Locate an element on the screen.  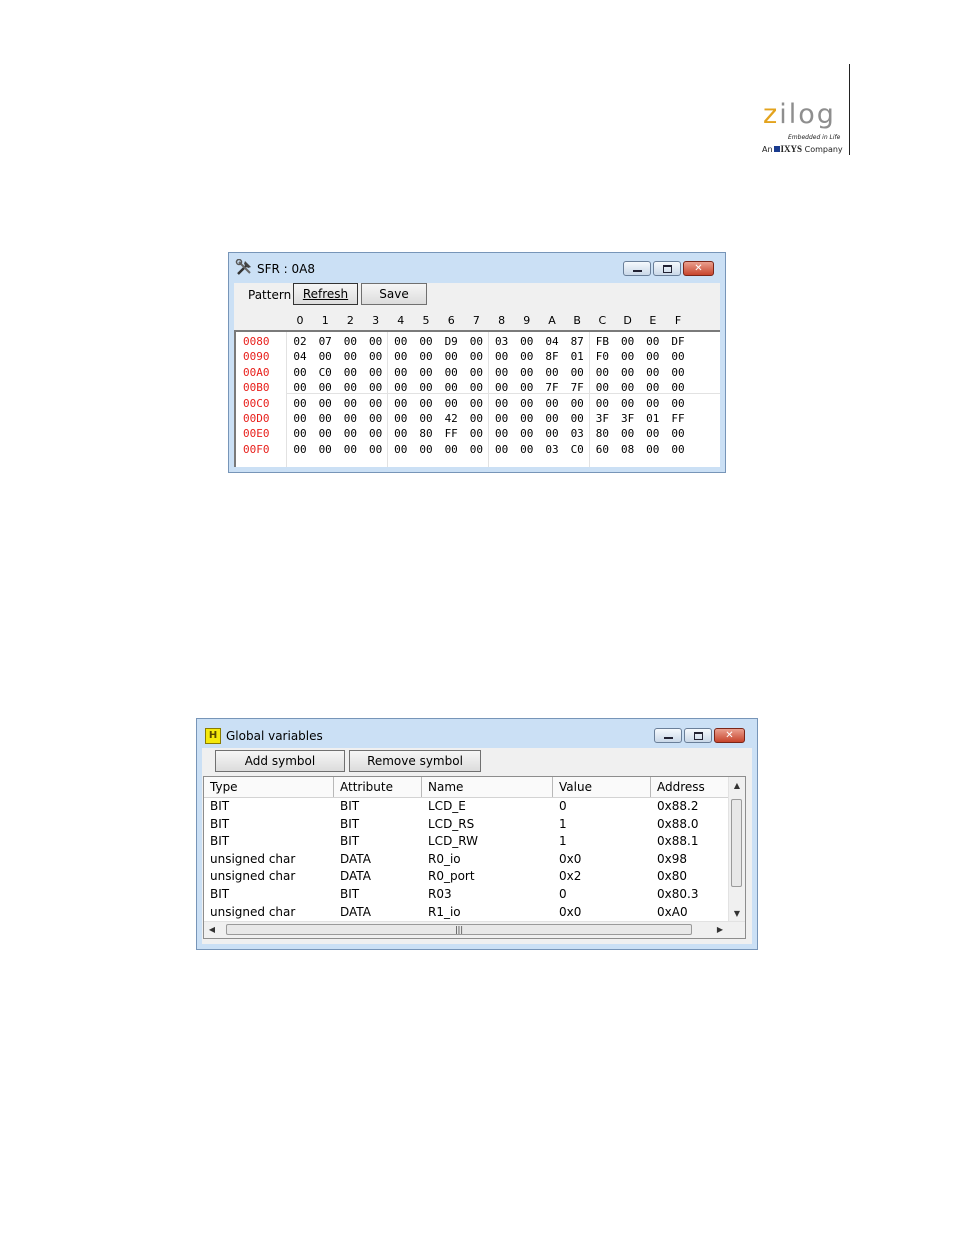
scroll-down-icon: ▼ is located at coordinates (737, 913).